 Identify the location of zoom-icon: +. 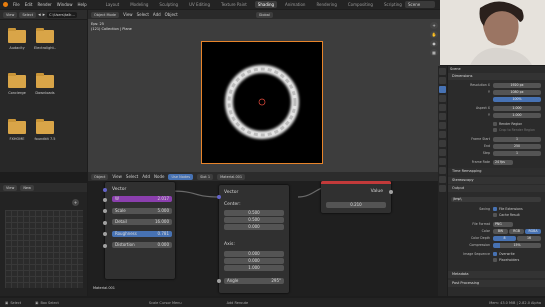
(434, 25).